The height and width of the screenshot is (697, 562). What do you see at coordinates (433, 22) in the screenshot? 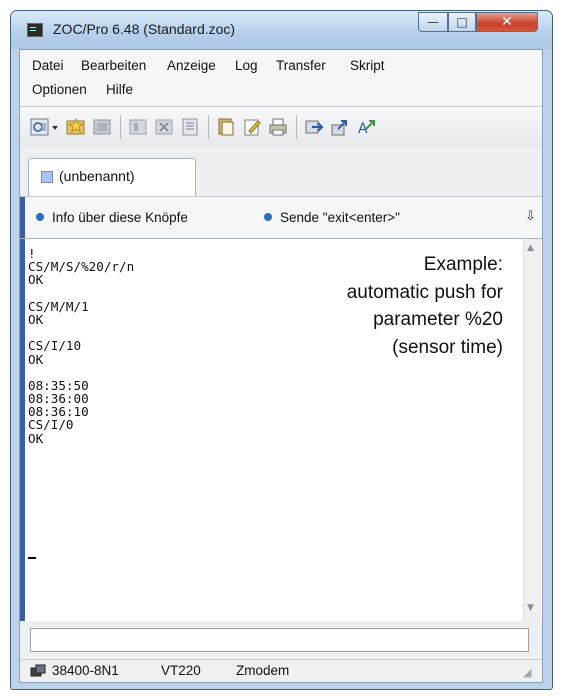
I see `minimize-button: —` at bounding box center [433, 22].